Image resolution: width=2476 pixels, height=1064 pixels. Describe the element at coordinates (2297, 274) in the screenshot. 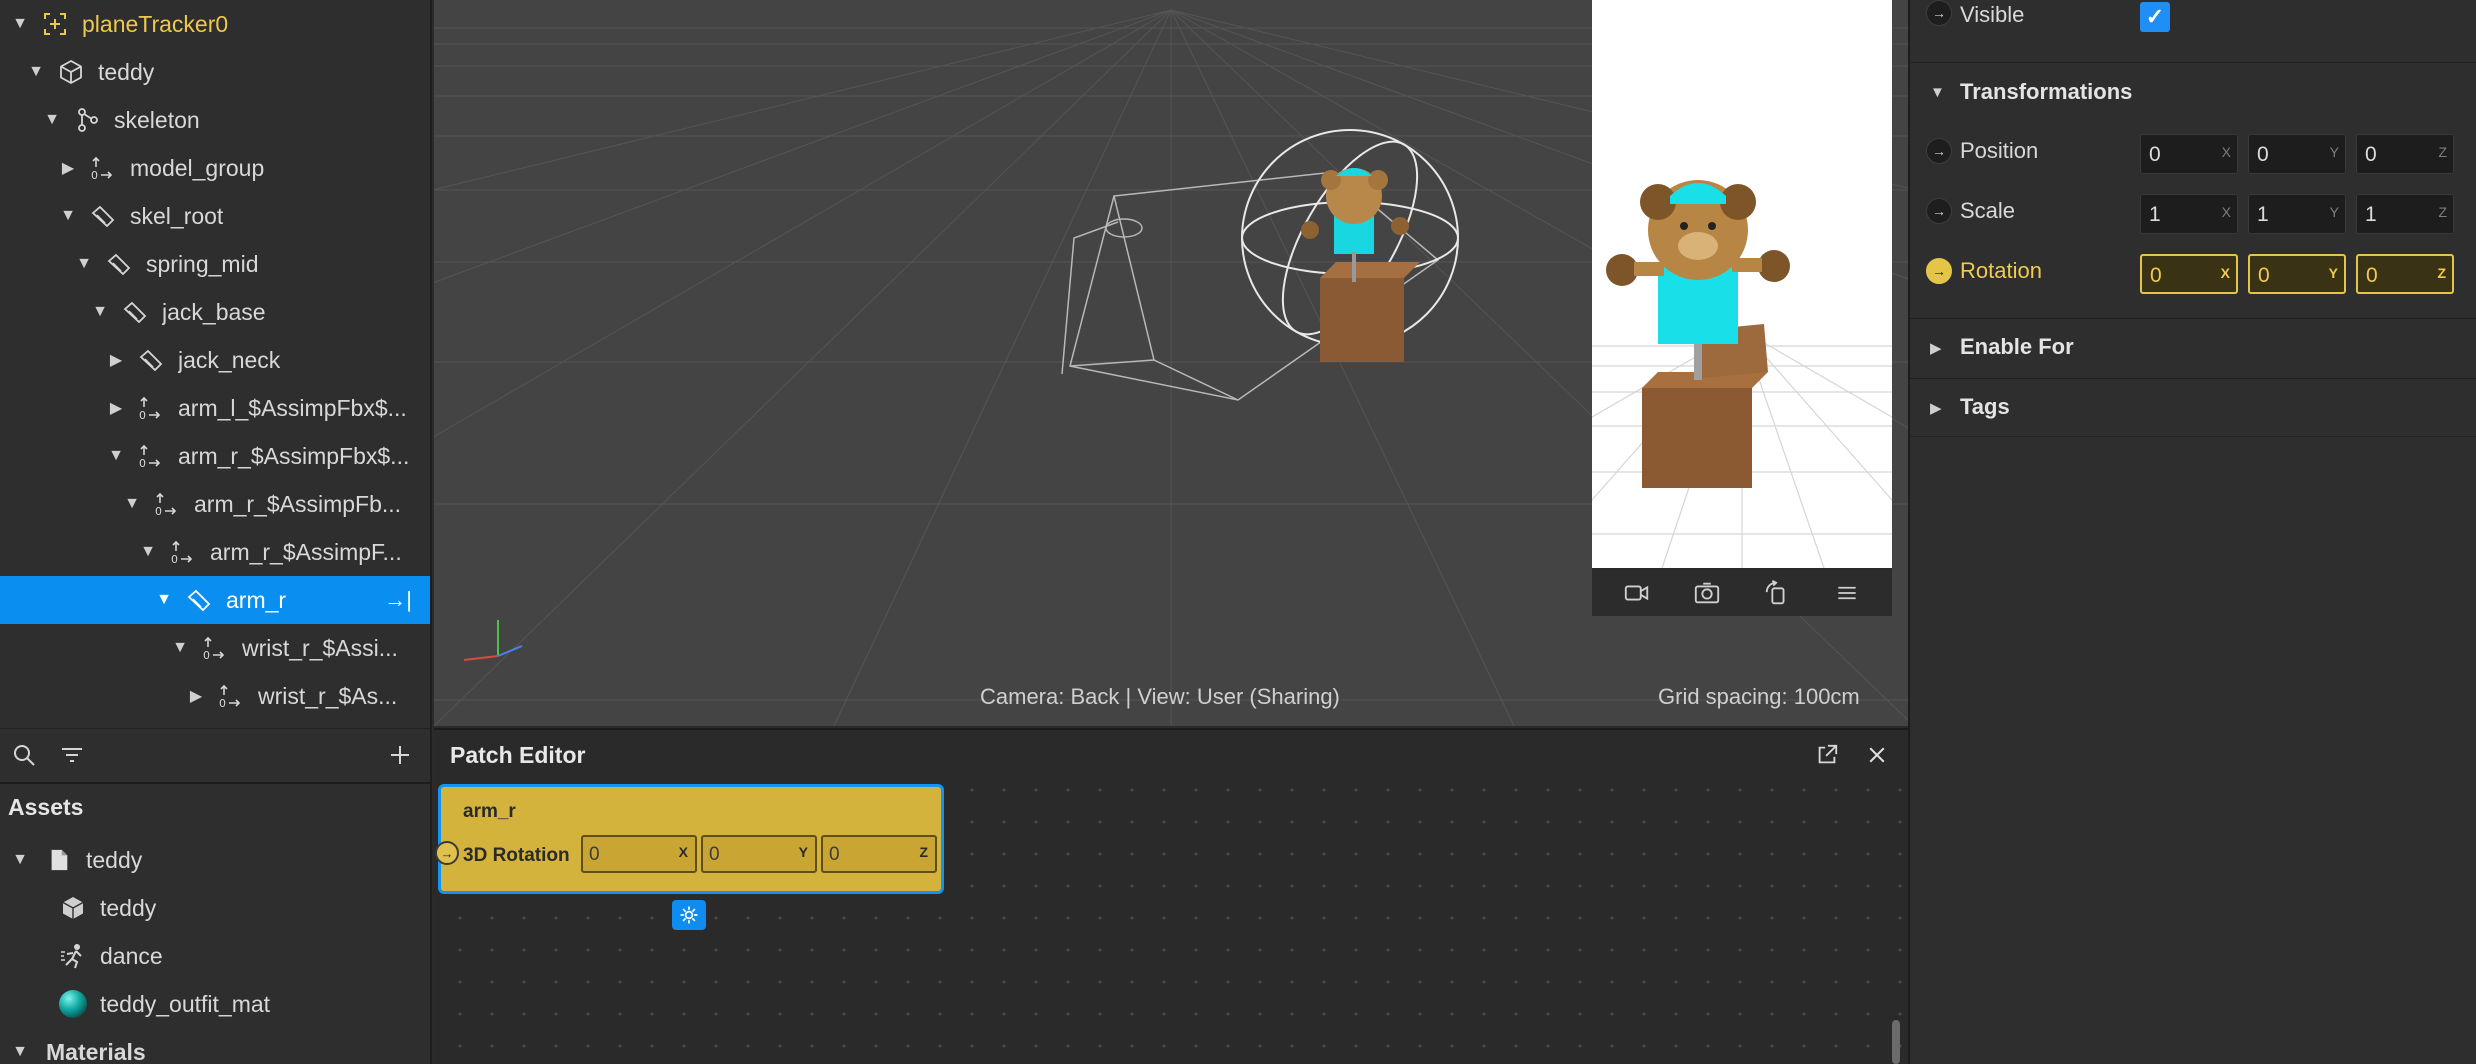

I see `rotation-y-field: 0Y` at that location.